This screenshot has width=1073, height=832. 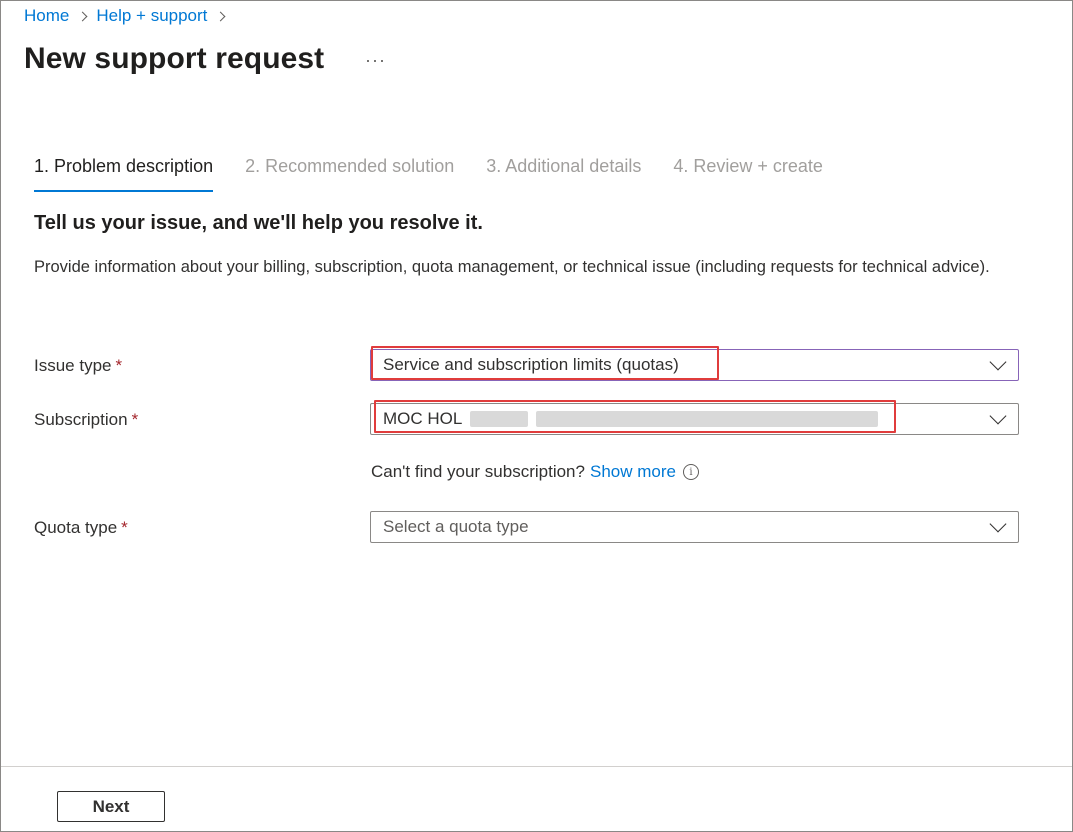 What do you see at coordinates (633, 472) in the screenshot?
I see `show-more-link: Show more` at bounding box center [633, 472].